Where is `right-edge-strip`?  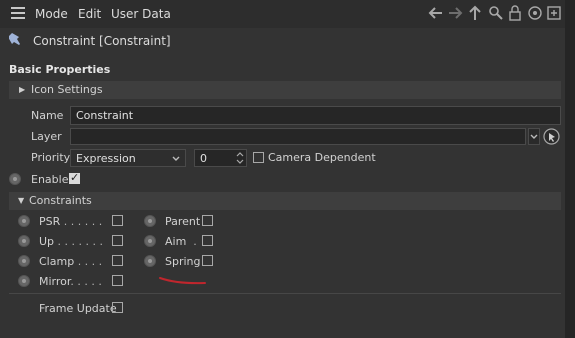 right-edge-strip is located at coordinates (570, 169).